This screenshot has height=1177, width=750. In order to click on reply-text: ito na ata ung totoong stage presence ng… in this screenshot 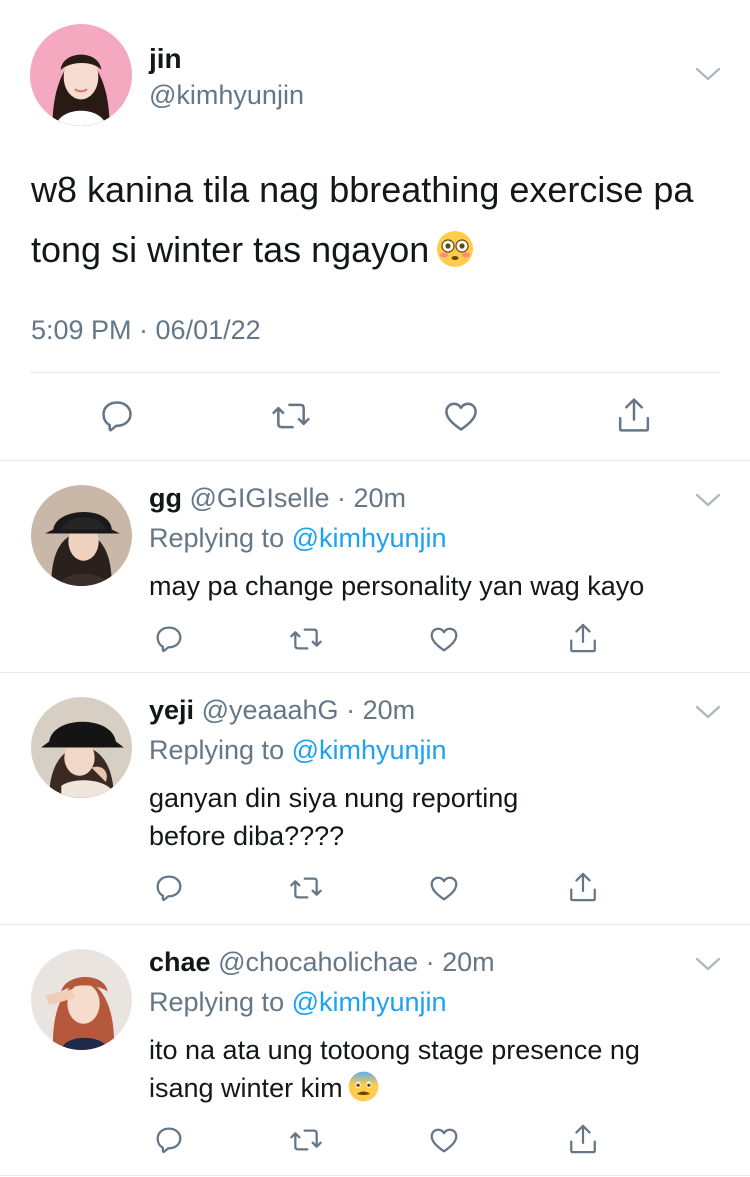, I will do `click(444, 1069)`.